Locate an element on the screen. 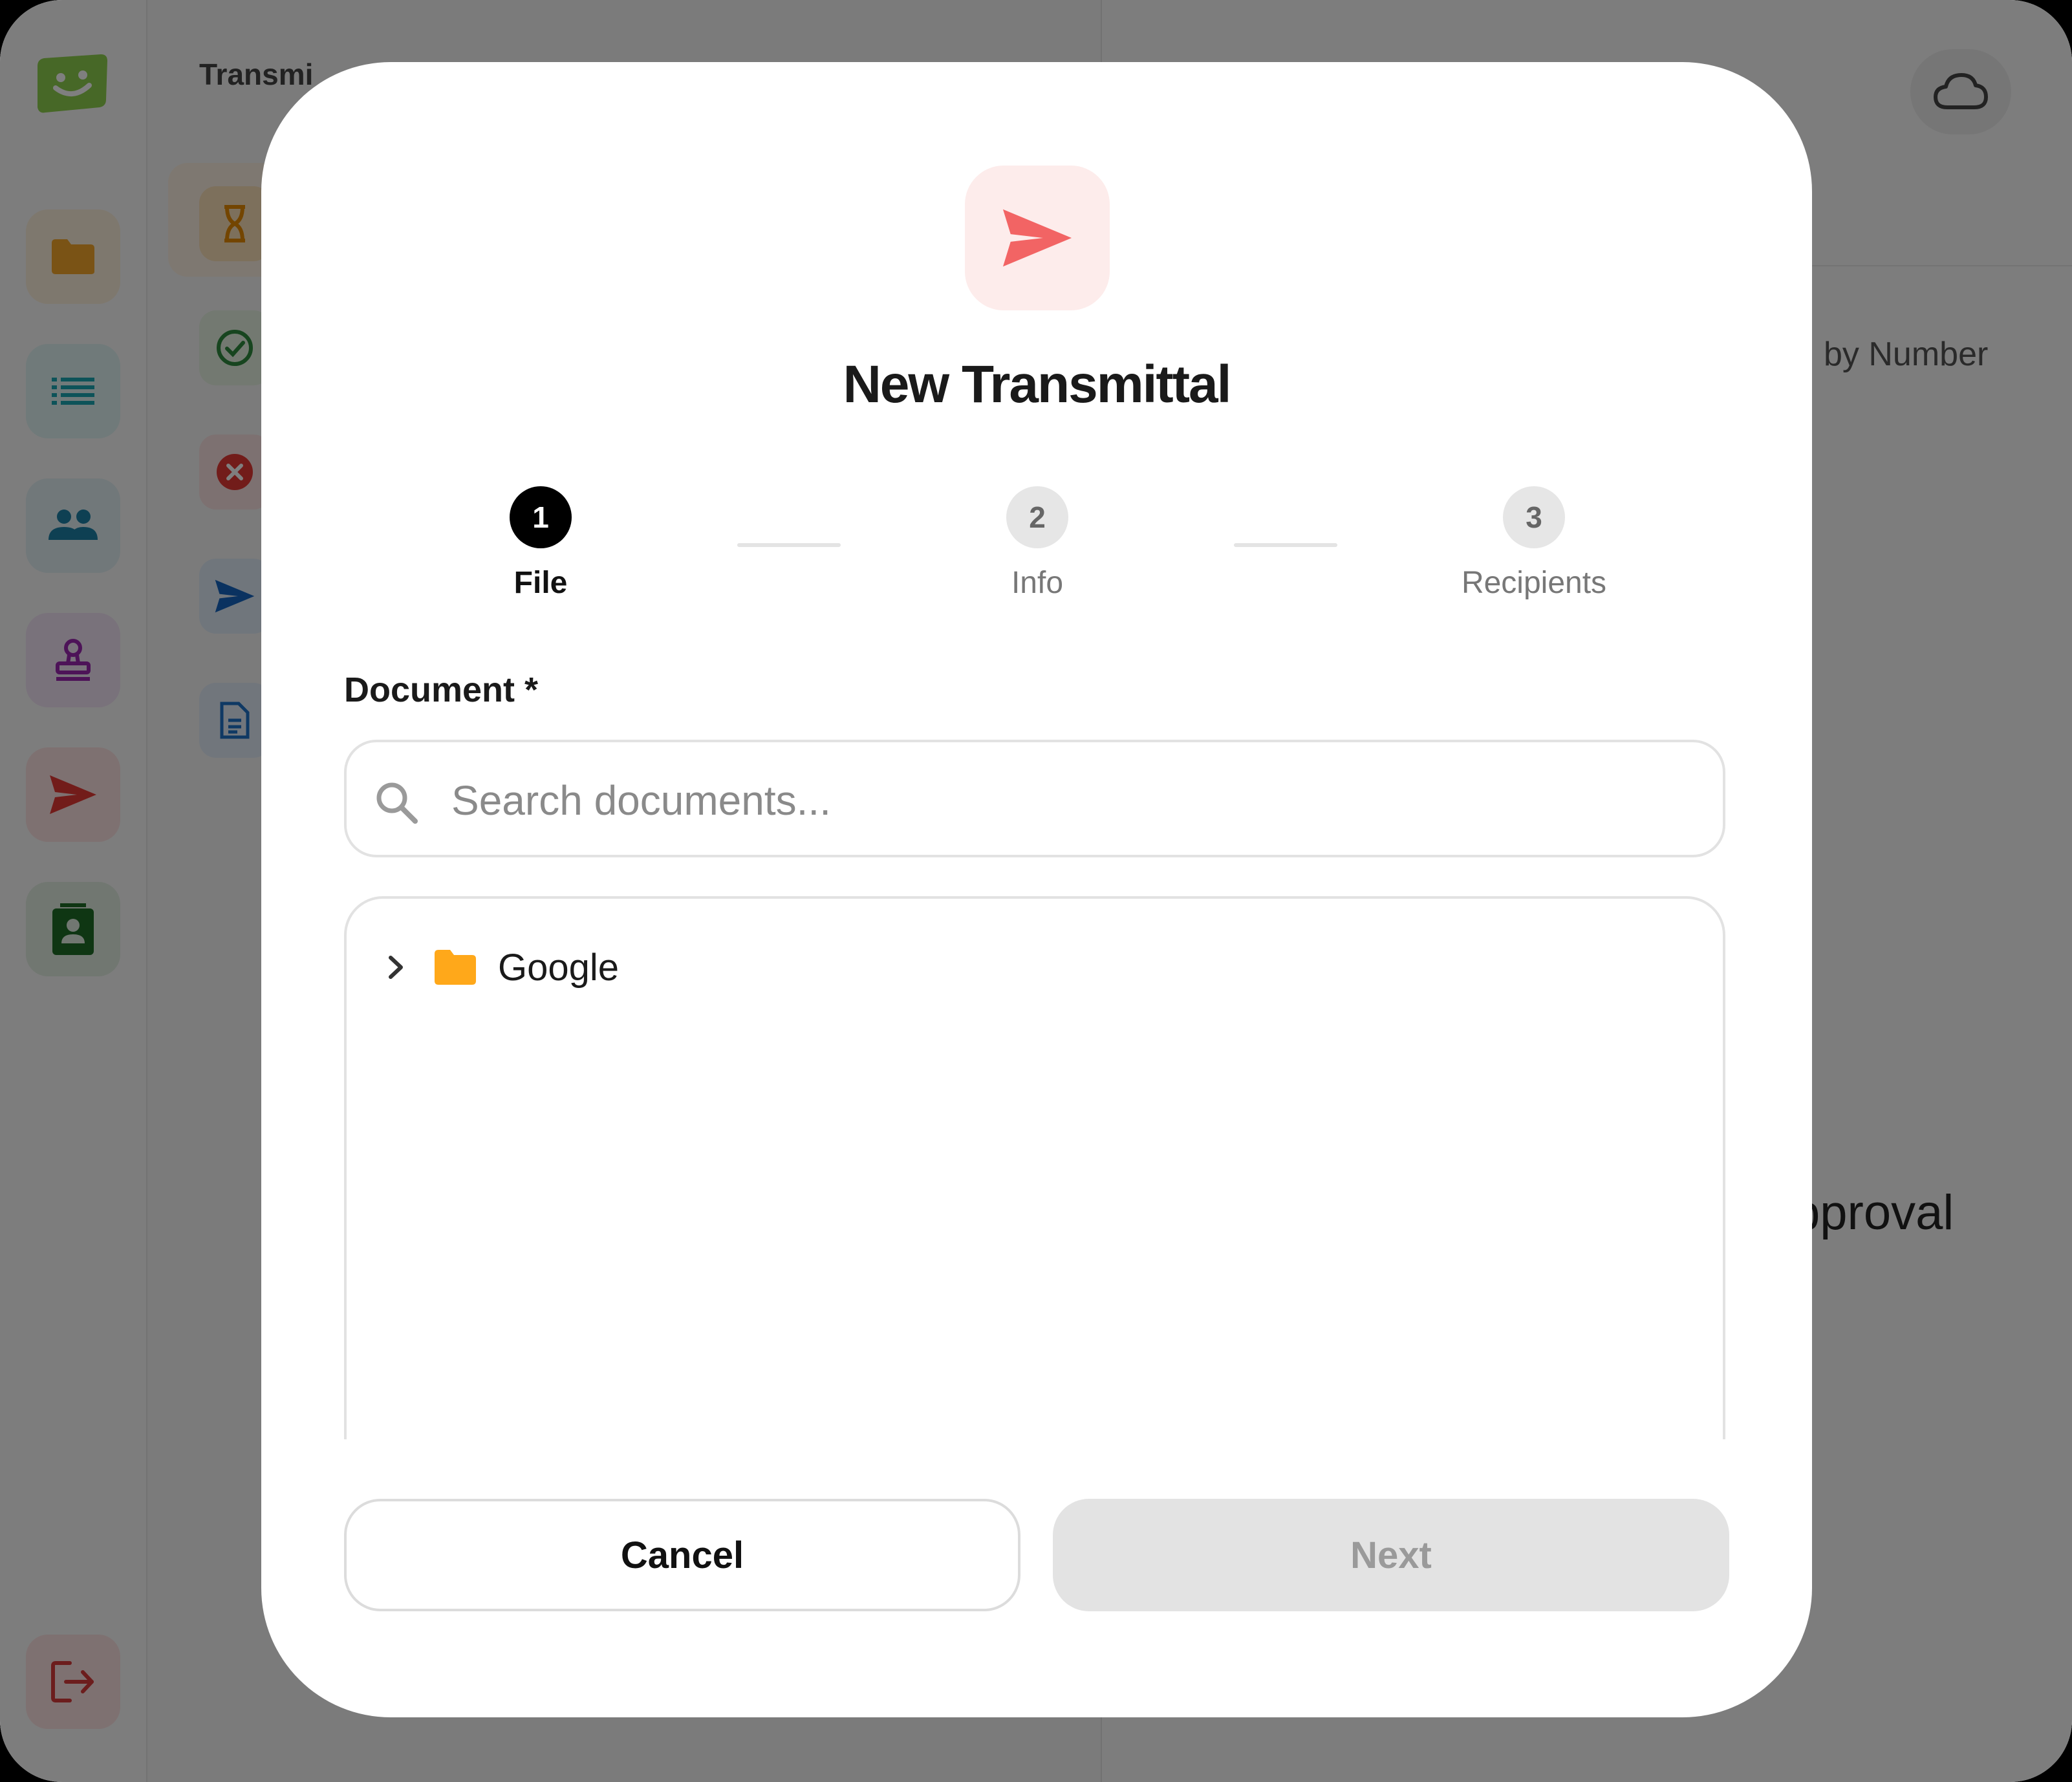 The width and height of the screenshot is (2072, 1782). step-number: 3 is located at coordinates (1534, 517).